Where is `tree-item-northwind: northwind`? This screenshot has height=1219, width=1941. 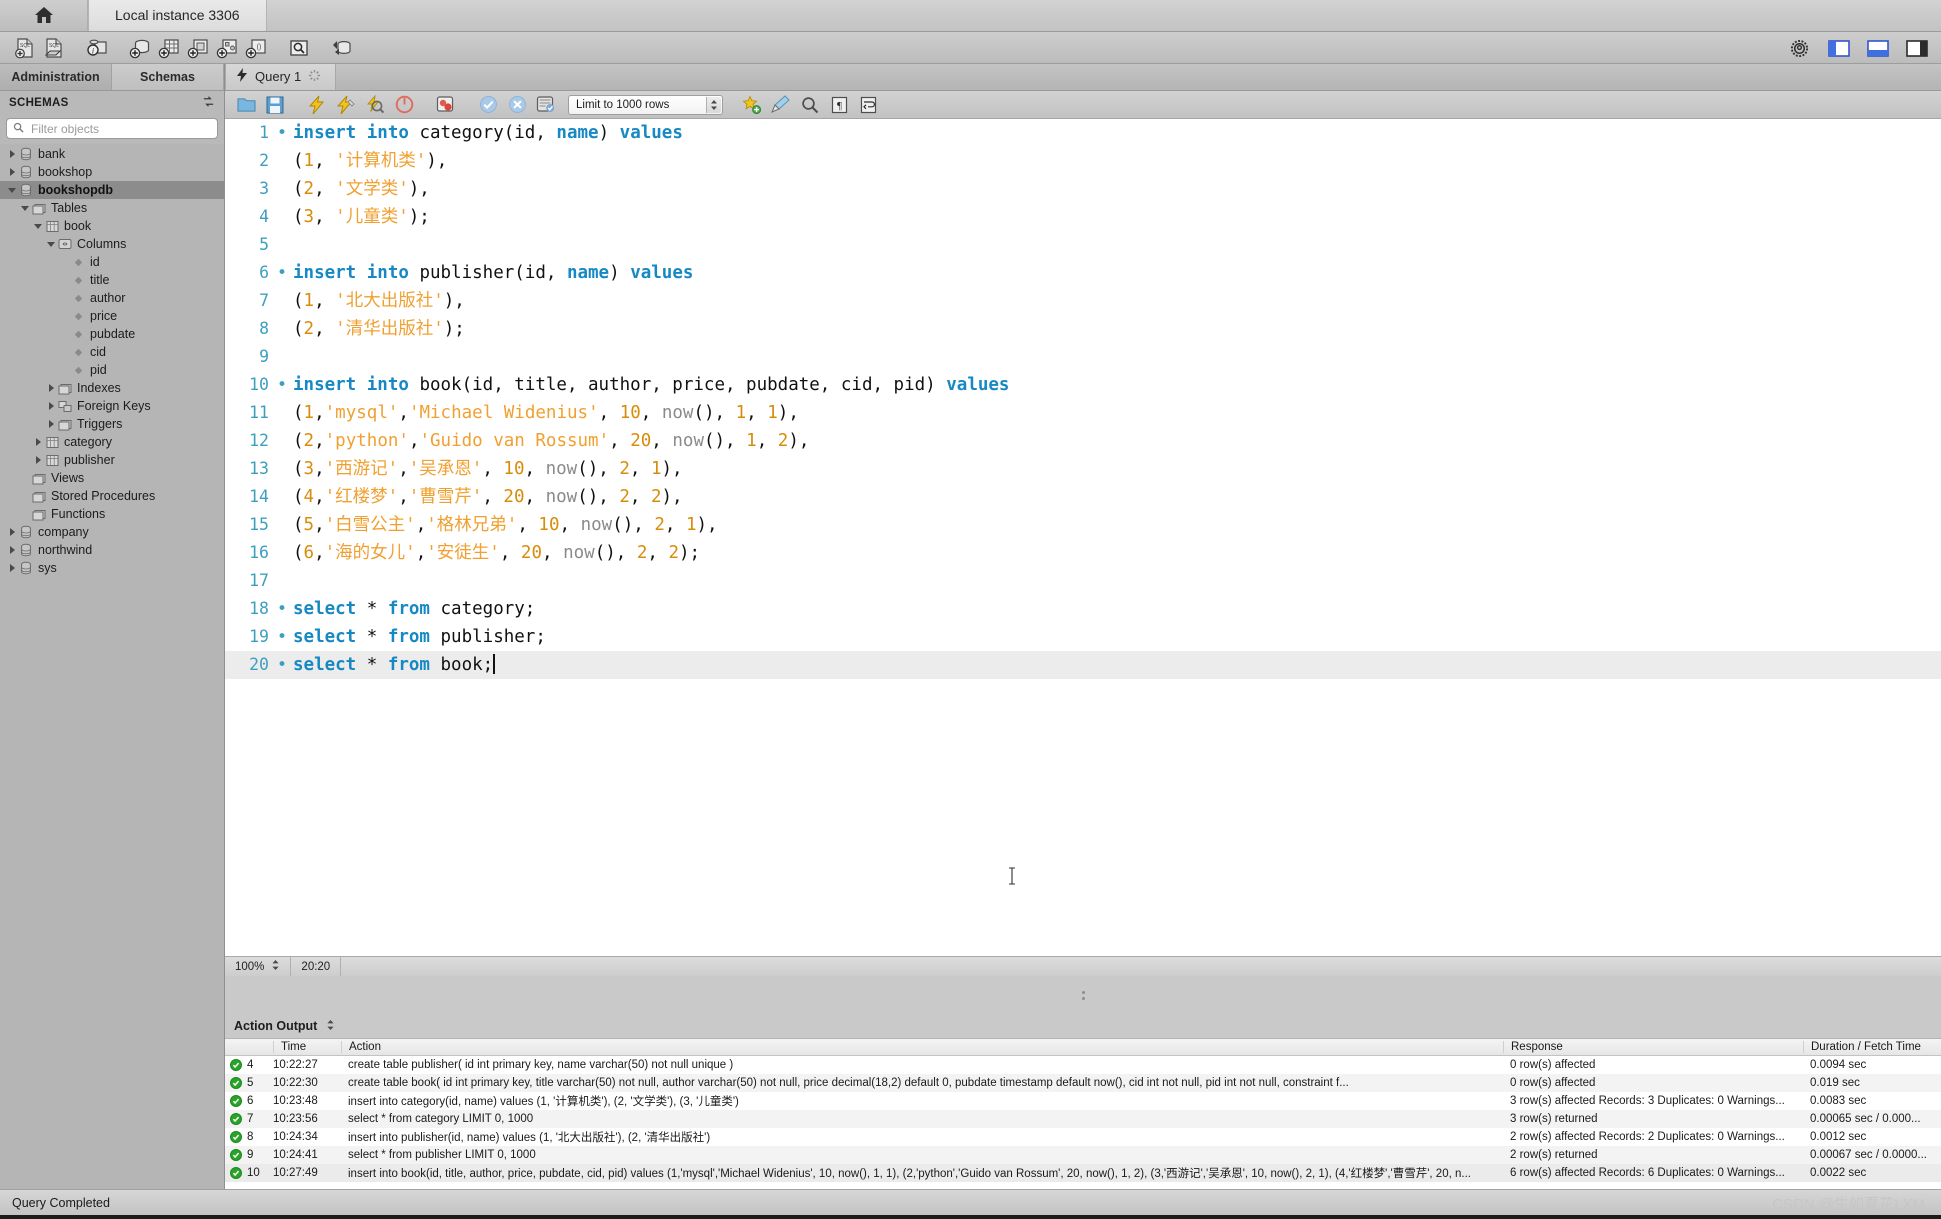 tree-item-northwind: northwind is located at coordinates (112, 550).